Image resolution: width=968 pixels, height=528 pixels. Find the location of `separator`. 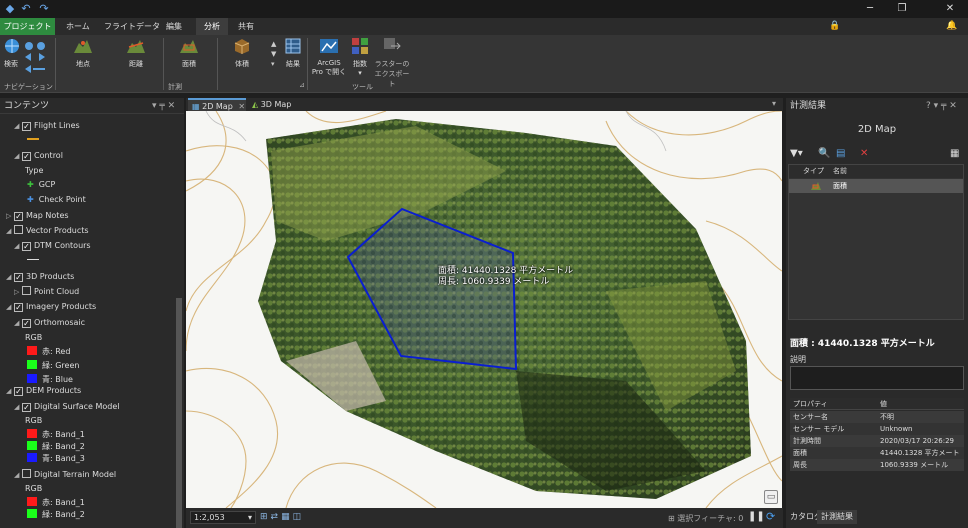

separator is located at coordinates (163, 64).